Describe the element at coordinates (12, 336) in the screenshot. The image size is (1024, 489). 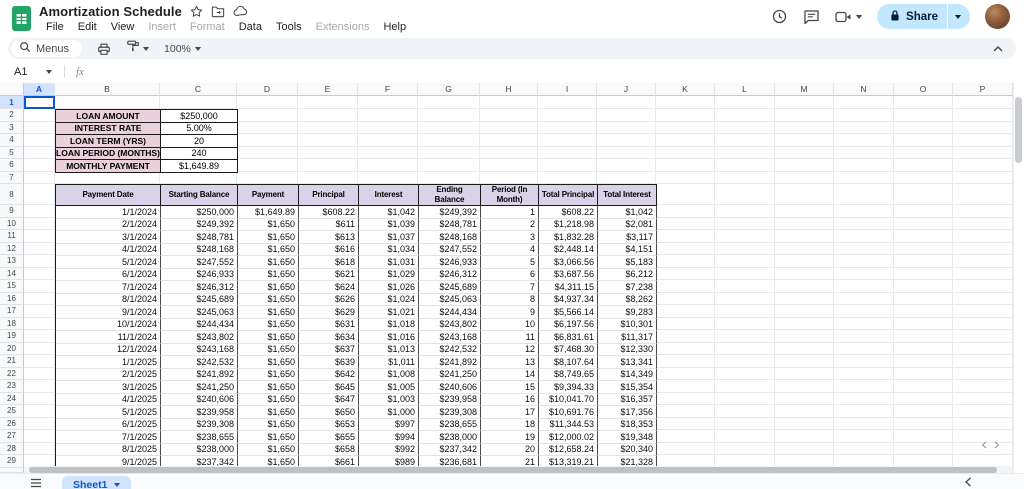
I see `row-header-19: 19` at that location.